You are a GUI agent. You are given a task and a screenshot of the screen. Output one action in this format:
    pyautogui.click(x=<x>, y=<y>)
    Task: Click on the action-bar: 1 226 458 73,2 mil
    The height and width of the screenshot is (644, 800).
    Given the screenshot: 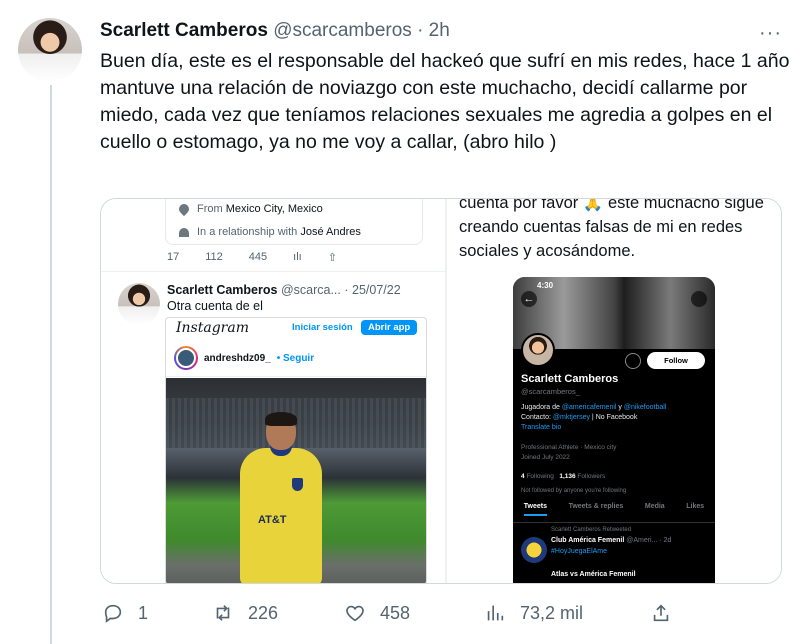 What is the action you would take?
    pyautogui.click(x=445, y=614)
    